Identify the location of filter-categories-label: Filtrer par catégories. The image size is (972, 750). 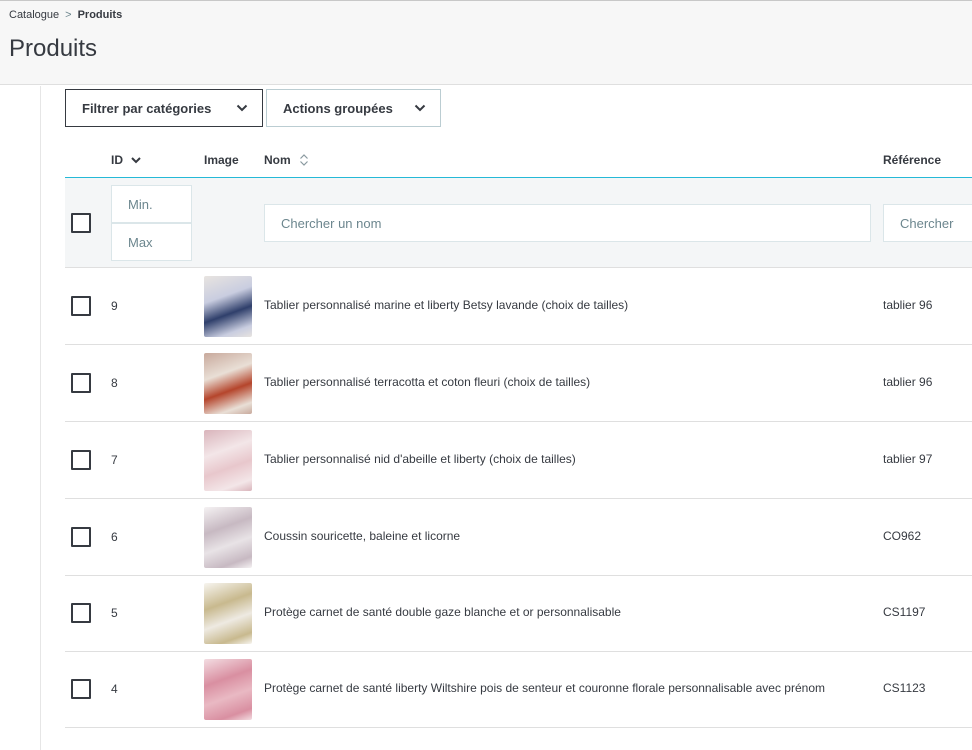
(147, 108).